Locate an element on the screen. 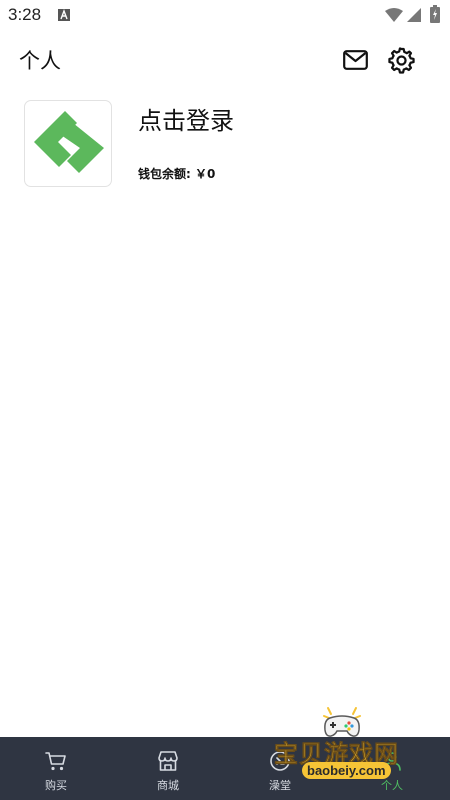  status-bar: 3:28 is located at coordinates (225, 16).